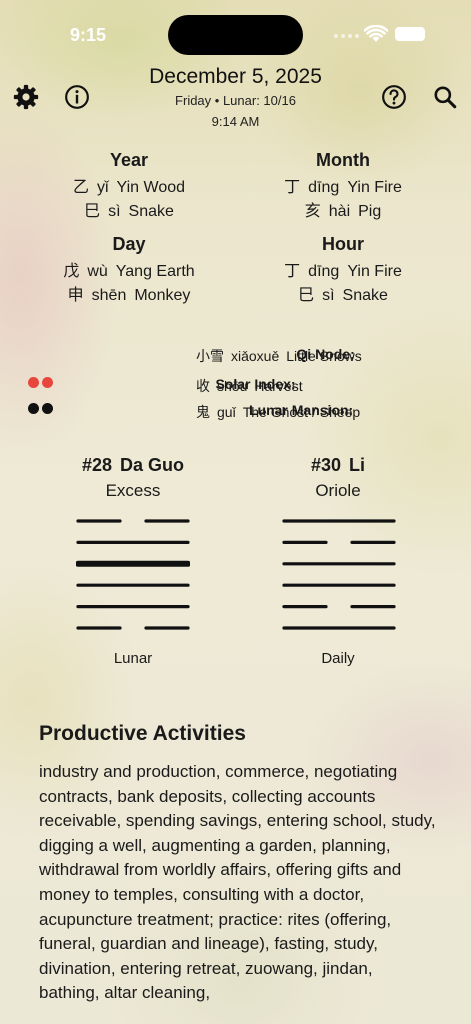 This screenshot has width=471, height=1024. I want to click on signal-icon, so click(346, 36).